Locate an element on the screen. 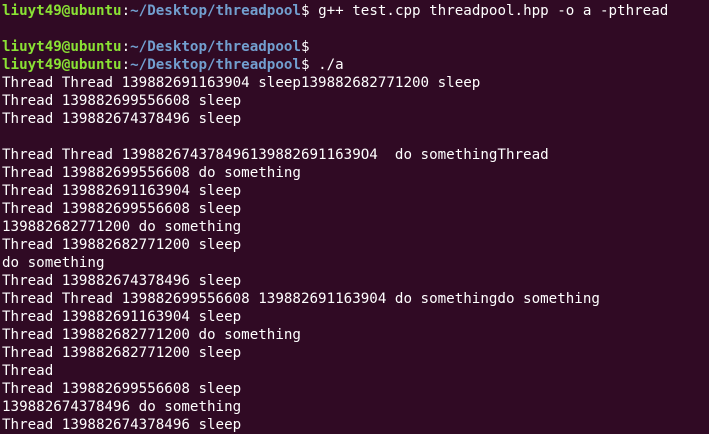  output-line: Thread is located at coordinates (28, 371).